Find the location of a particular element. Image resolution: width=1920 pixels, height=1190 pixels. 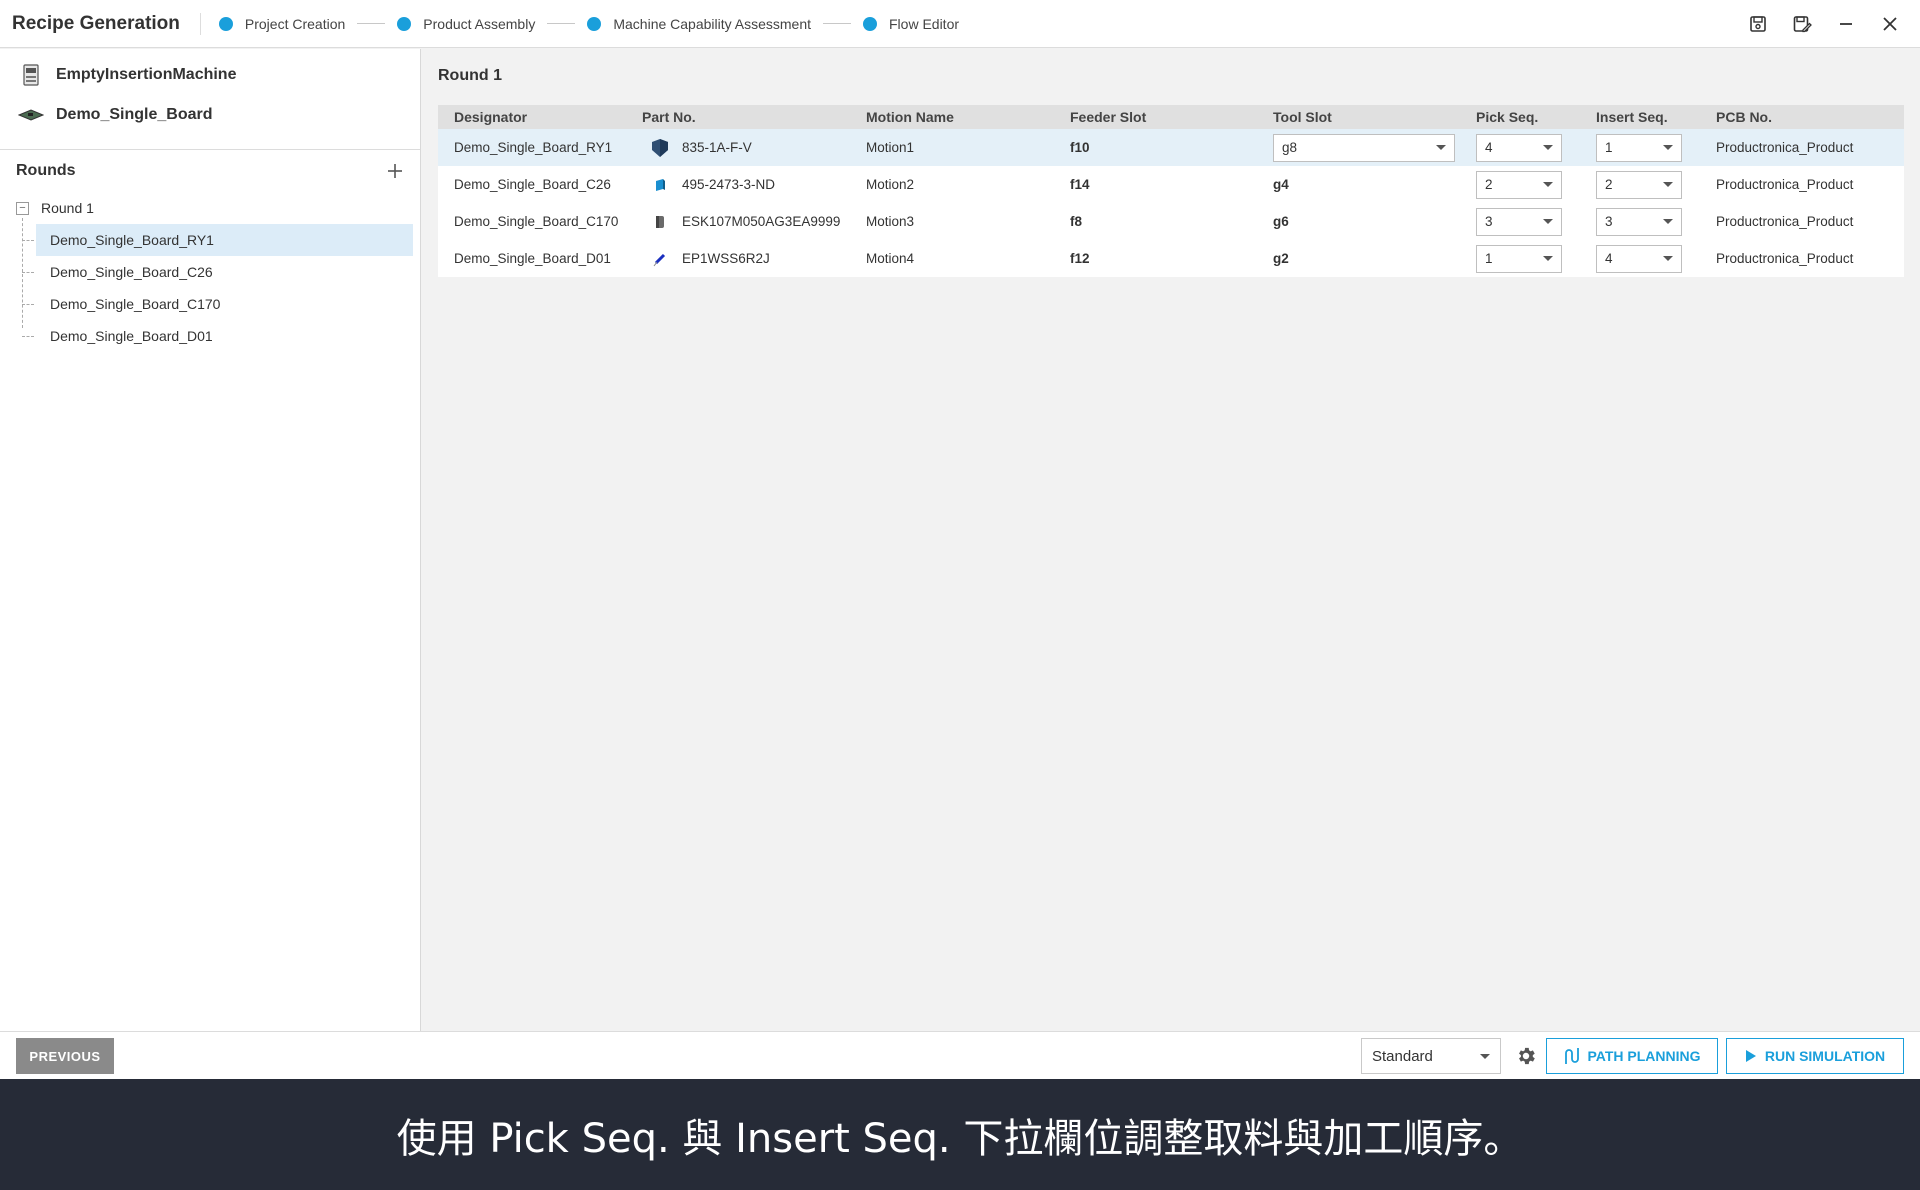

step-label: Project Creation is located at coordinates (295, 23).